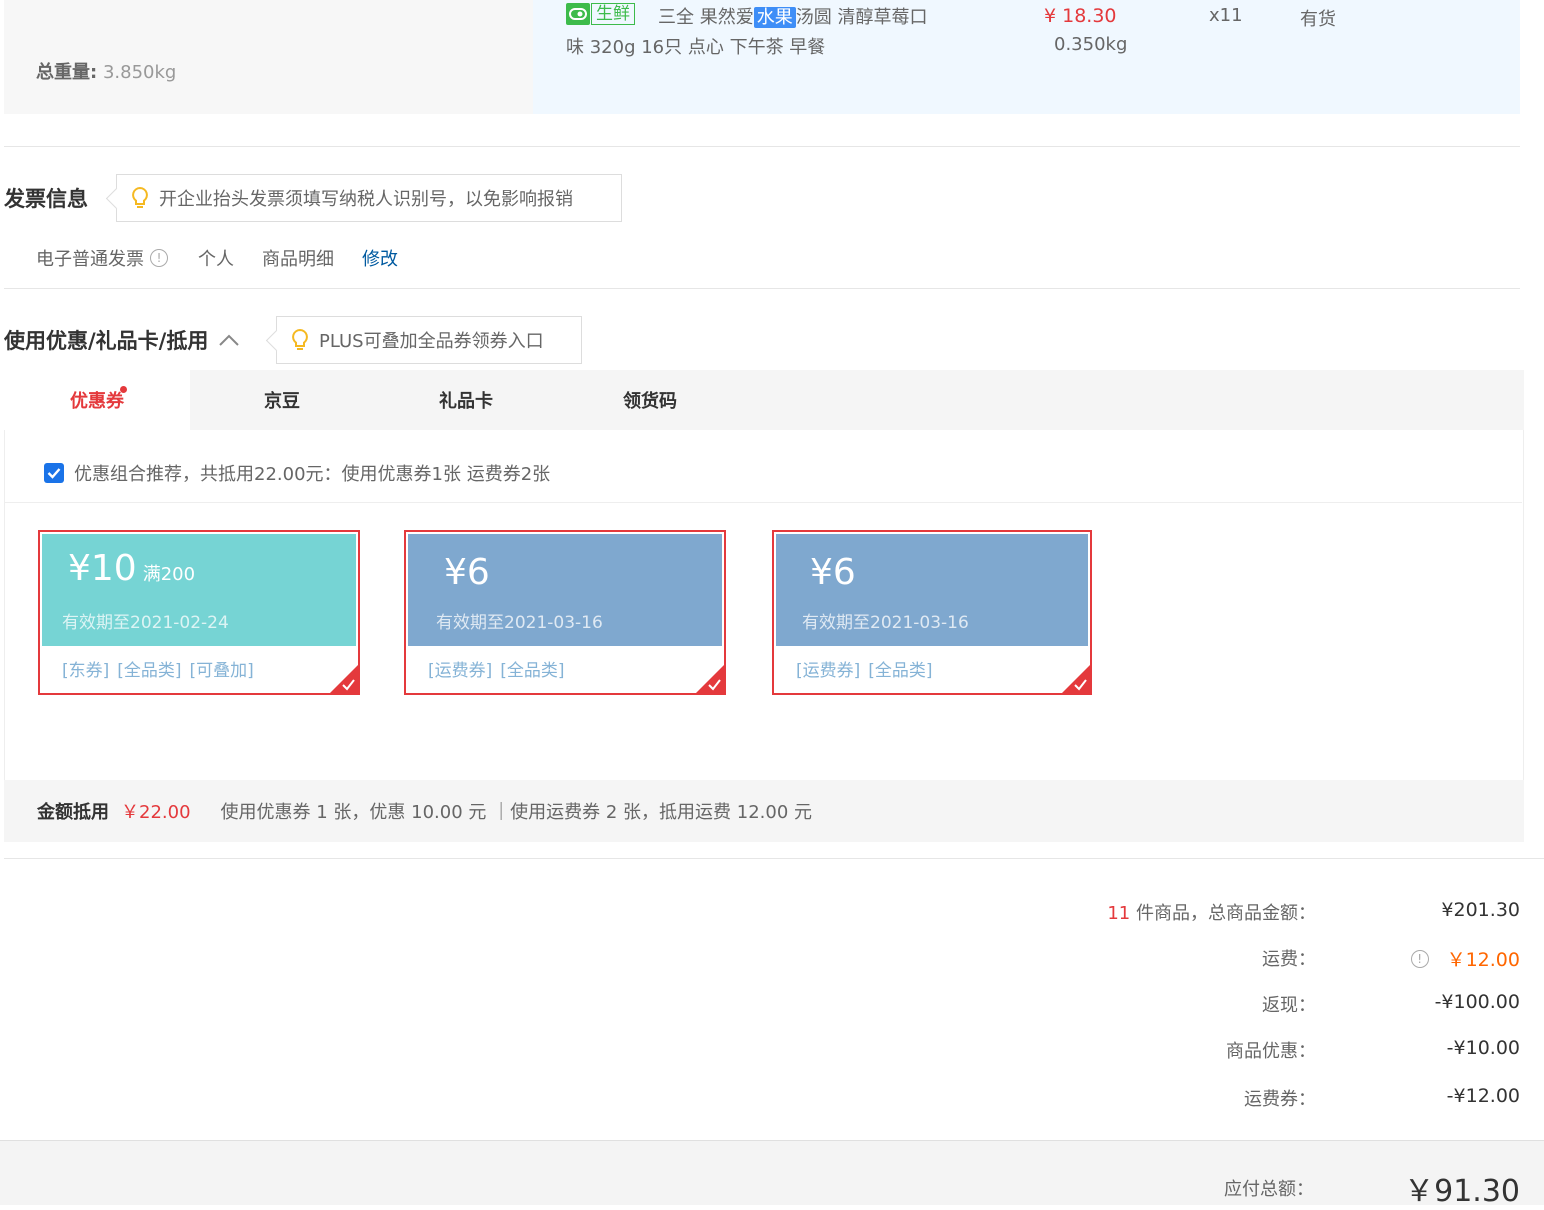  I want to click on coupon-condition: 满200, so click(169, 574).